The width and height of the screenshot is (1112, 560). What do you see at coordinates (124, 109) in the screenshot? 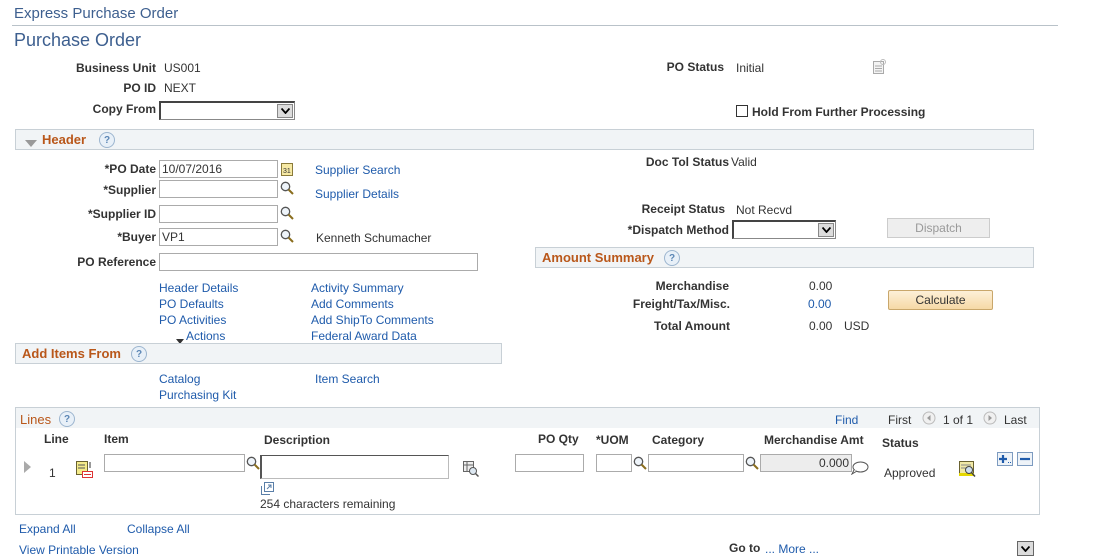
I see `copy-from-label: Copy From` at bounding box center [124, 109].